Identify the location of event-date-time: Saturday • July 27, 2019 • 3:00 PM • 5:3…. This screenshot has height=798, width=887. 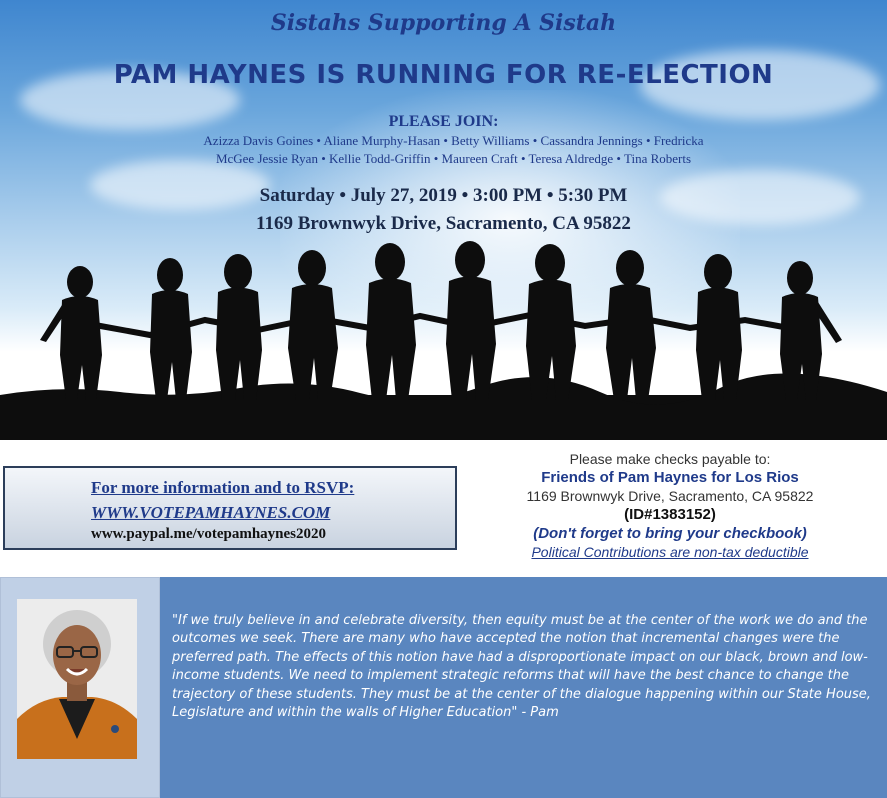
(443, 195).